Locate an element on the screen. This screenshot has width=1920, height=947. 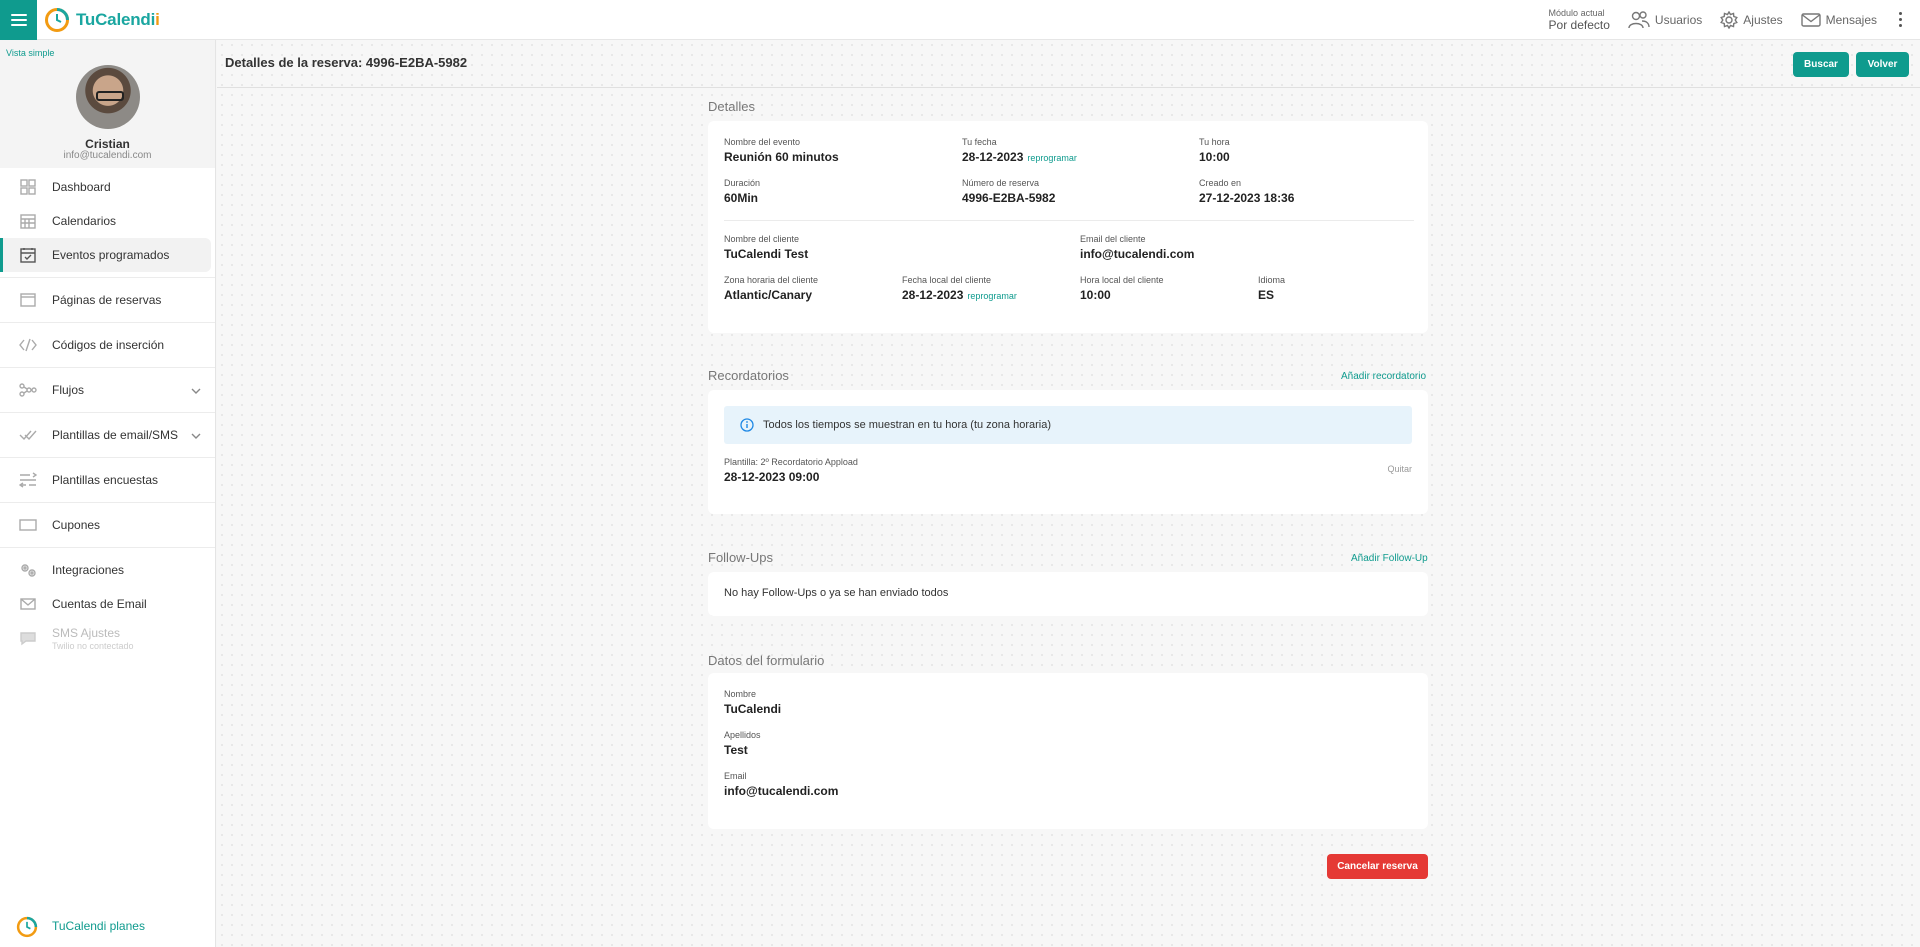
field-value: 27-12-2023 18:36 is located at coordinates (1247, 198).